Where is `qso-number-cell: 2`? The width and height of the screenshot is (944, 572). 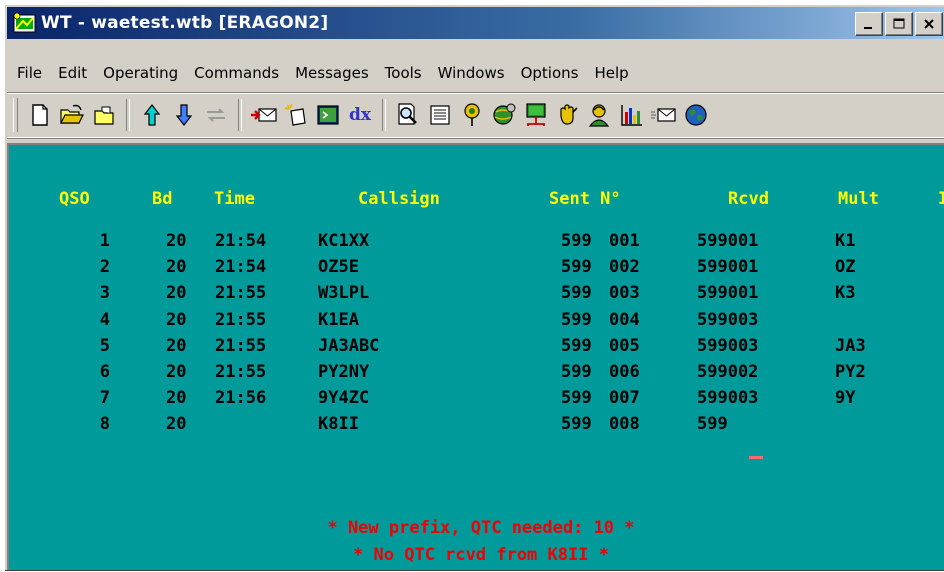 qso-number-cell: 2 is located at coordinates (104, 267).